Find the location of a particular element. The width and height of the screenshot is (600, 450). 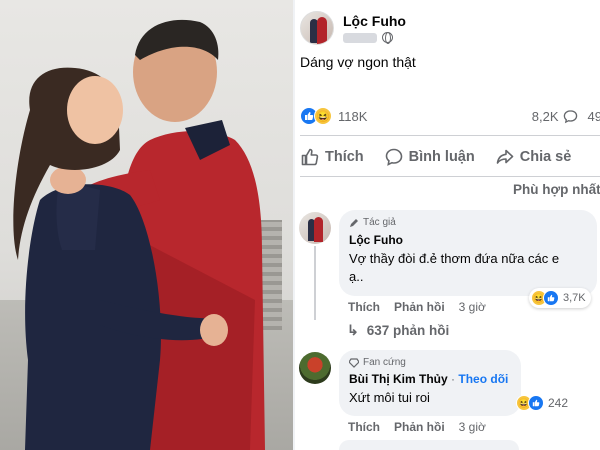

author-badge: Tác giả is located at coordinates (468, 222).